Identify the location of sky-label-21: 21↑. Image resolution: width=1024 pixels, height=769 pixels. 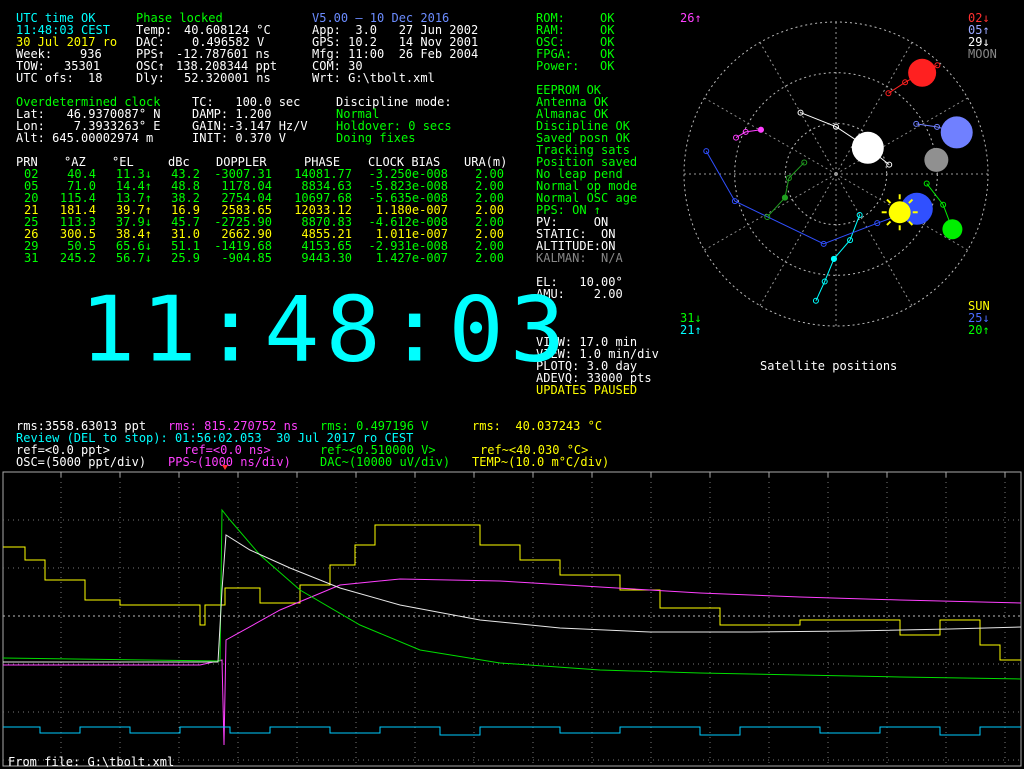
(691, 330).